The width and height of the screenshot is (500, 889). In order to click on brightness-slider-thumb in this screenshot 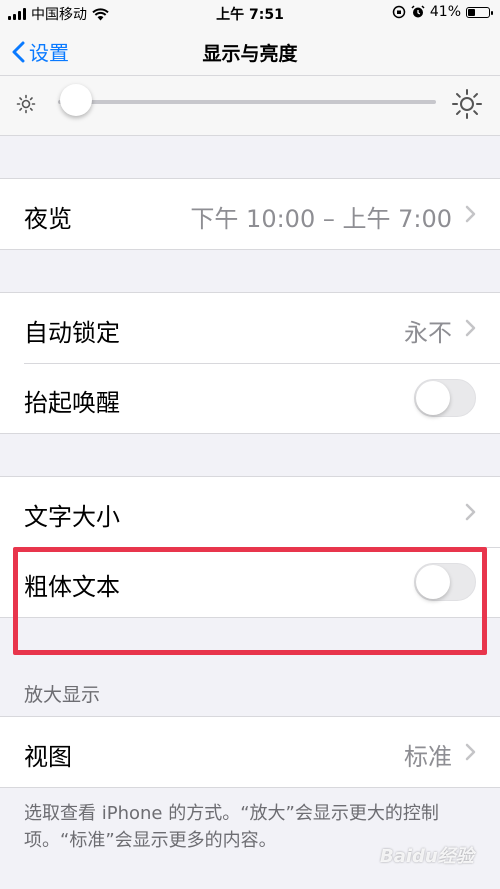, I will do `click(76, 100)`.